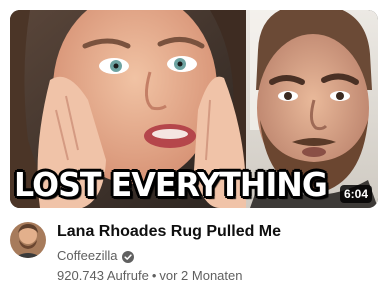  What do you see at coordinates (103, 275) in the screenshot?
I see `view-count: 920.743 Aufrufe` at bounding box center [103, 275].